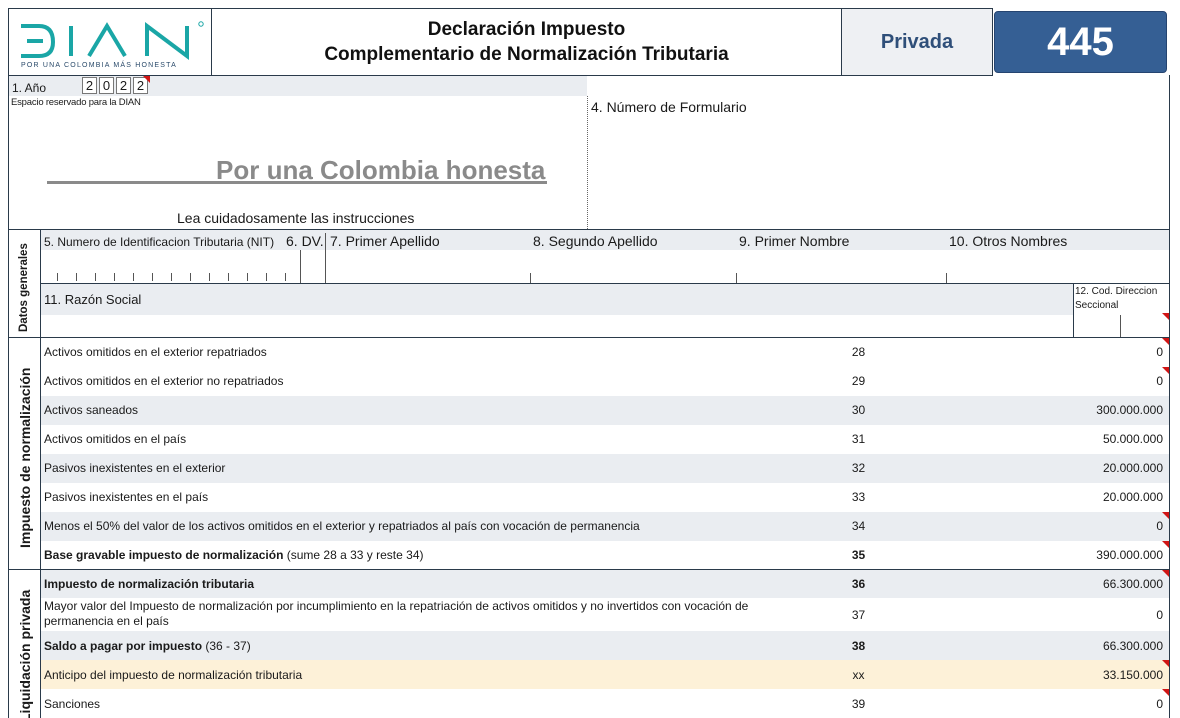 Image resolution: width=1180 pixels, height=718 pixels. I want to click on form-number-badge: 445, so click(1080, 42).